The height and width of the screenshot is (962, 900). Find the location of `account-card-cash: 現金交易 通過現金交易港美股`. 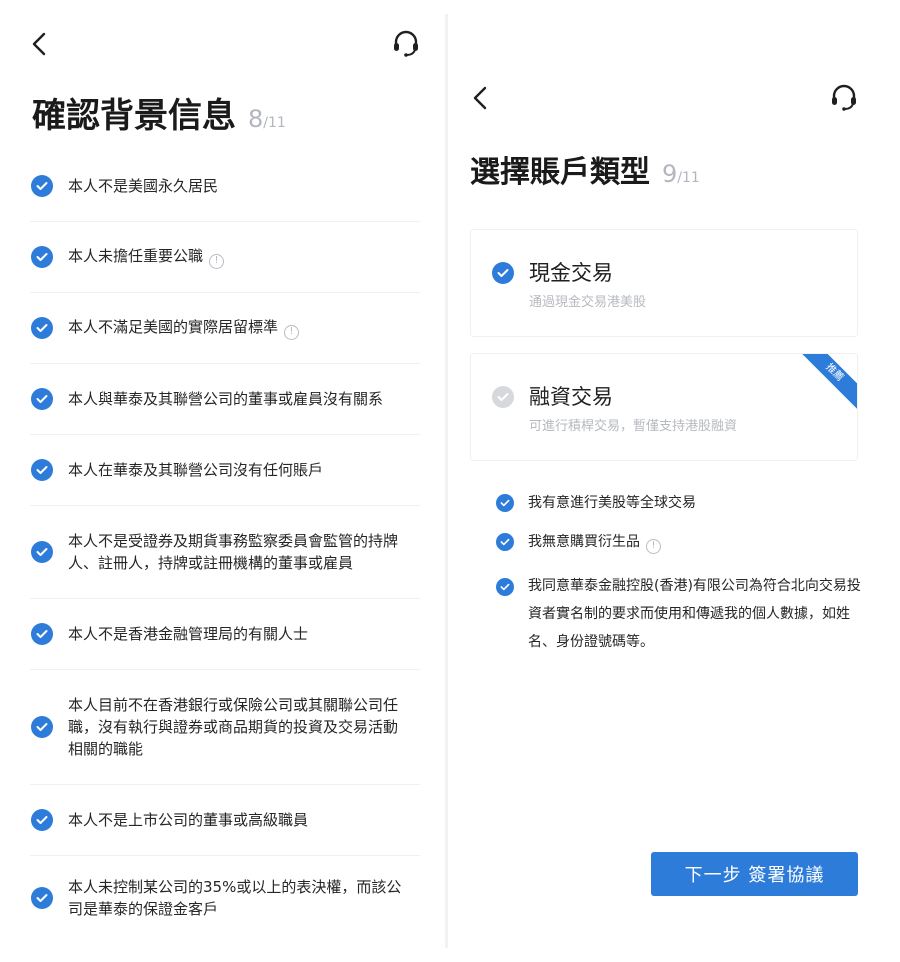

account-card-cash: 現金交易 通過現金交易港美股 is located at coordinates (664, 283).